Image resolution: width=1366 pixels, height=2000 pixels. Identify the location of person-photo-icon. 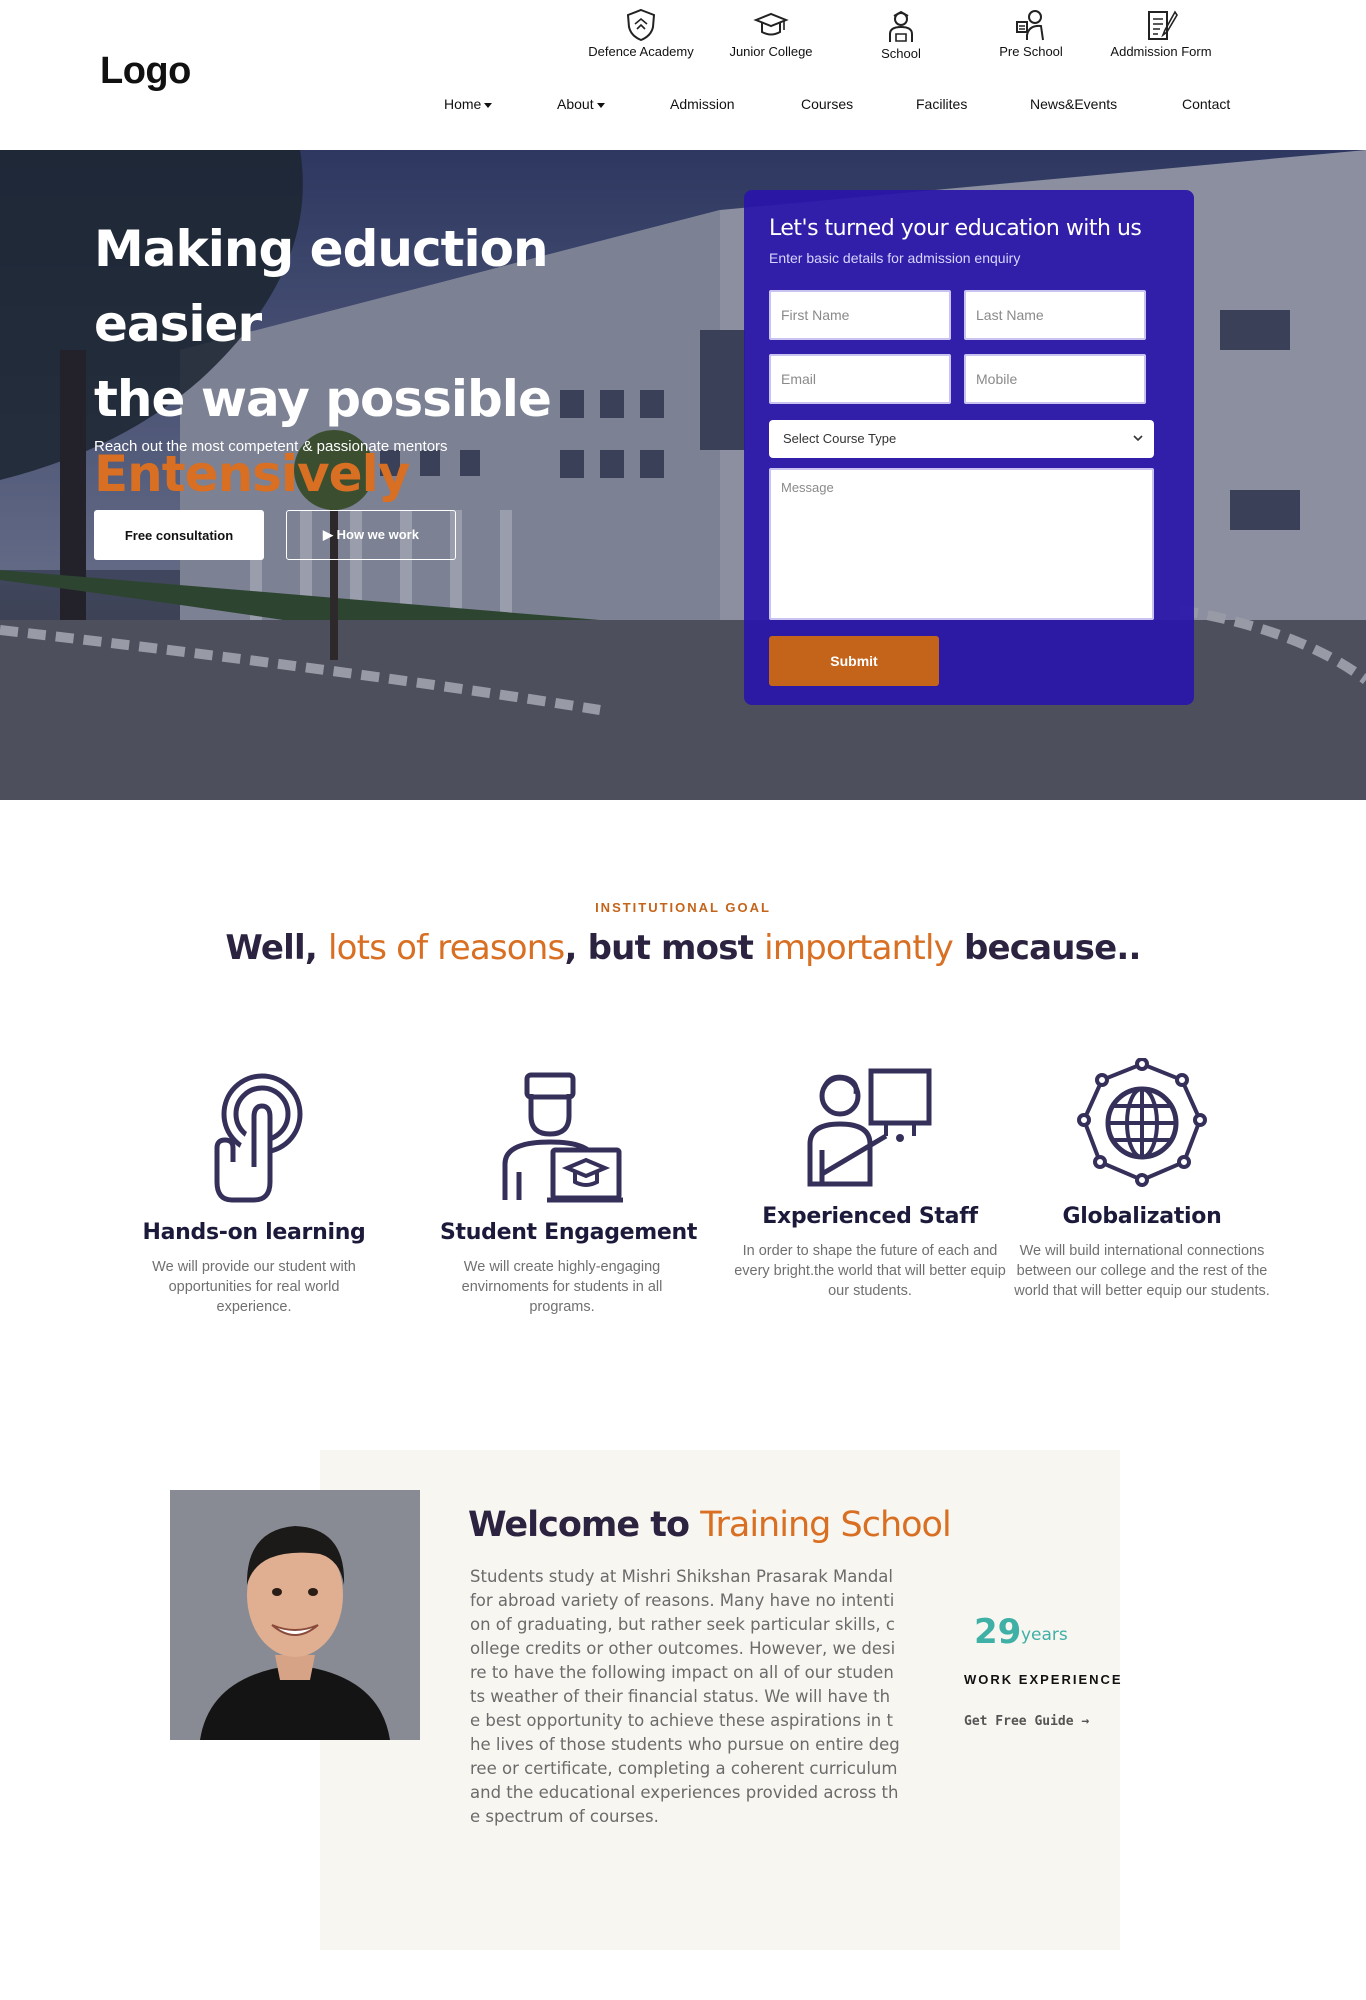
(295, 1615).